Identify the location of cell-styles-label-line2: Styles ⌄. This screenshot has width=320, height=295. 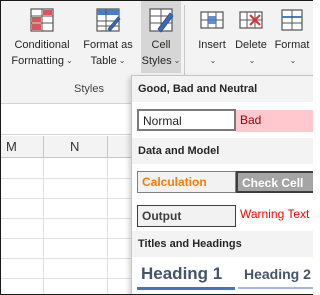
(161, 61).